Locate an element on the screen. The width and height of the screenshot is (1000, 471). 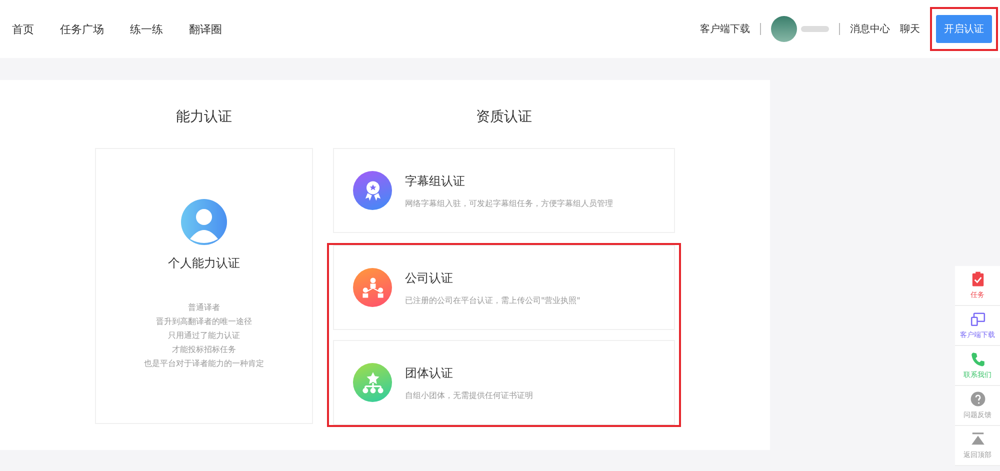
certification-card: 团体认证 自组小团体，无需提供任何证书证明 is located at coordinates (504, 382).